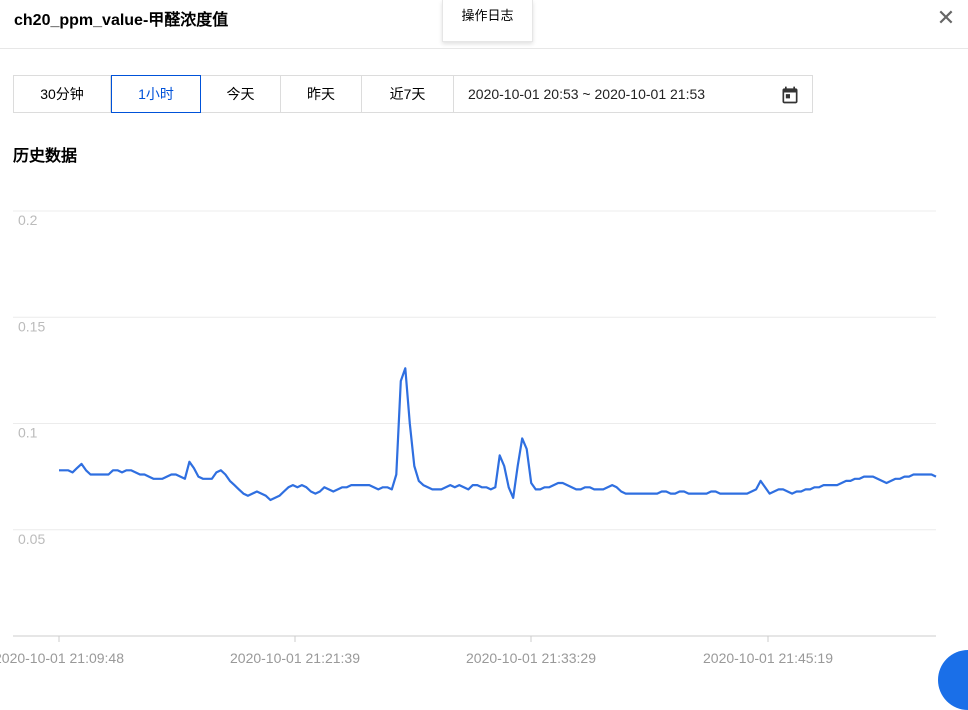  What do you see at coordinates (484, 48) in the screenshot?
I see `header-divider` at bounding box center [484, 48].